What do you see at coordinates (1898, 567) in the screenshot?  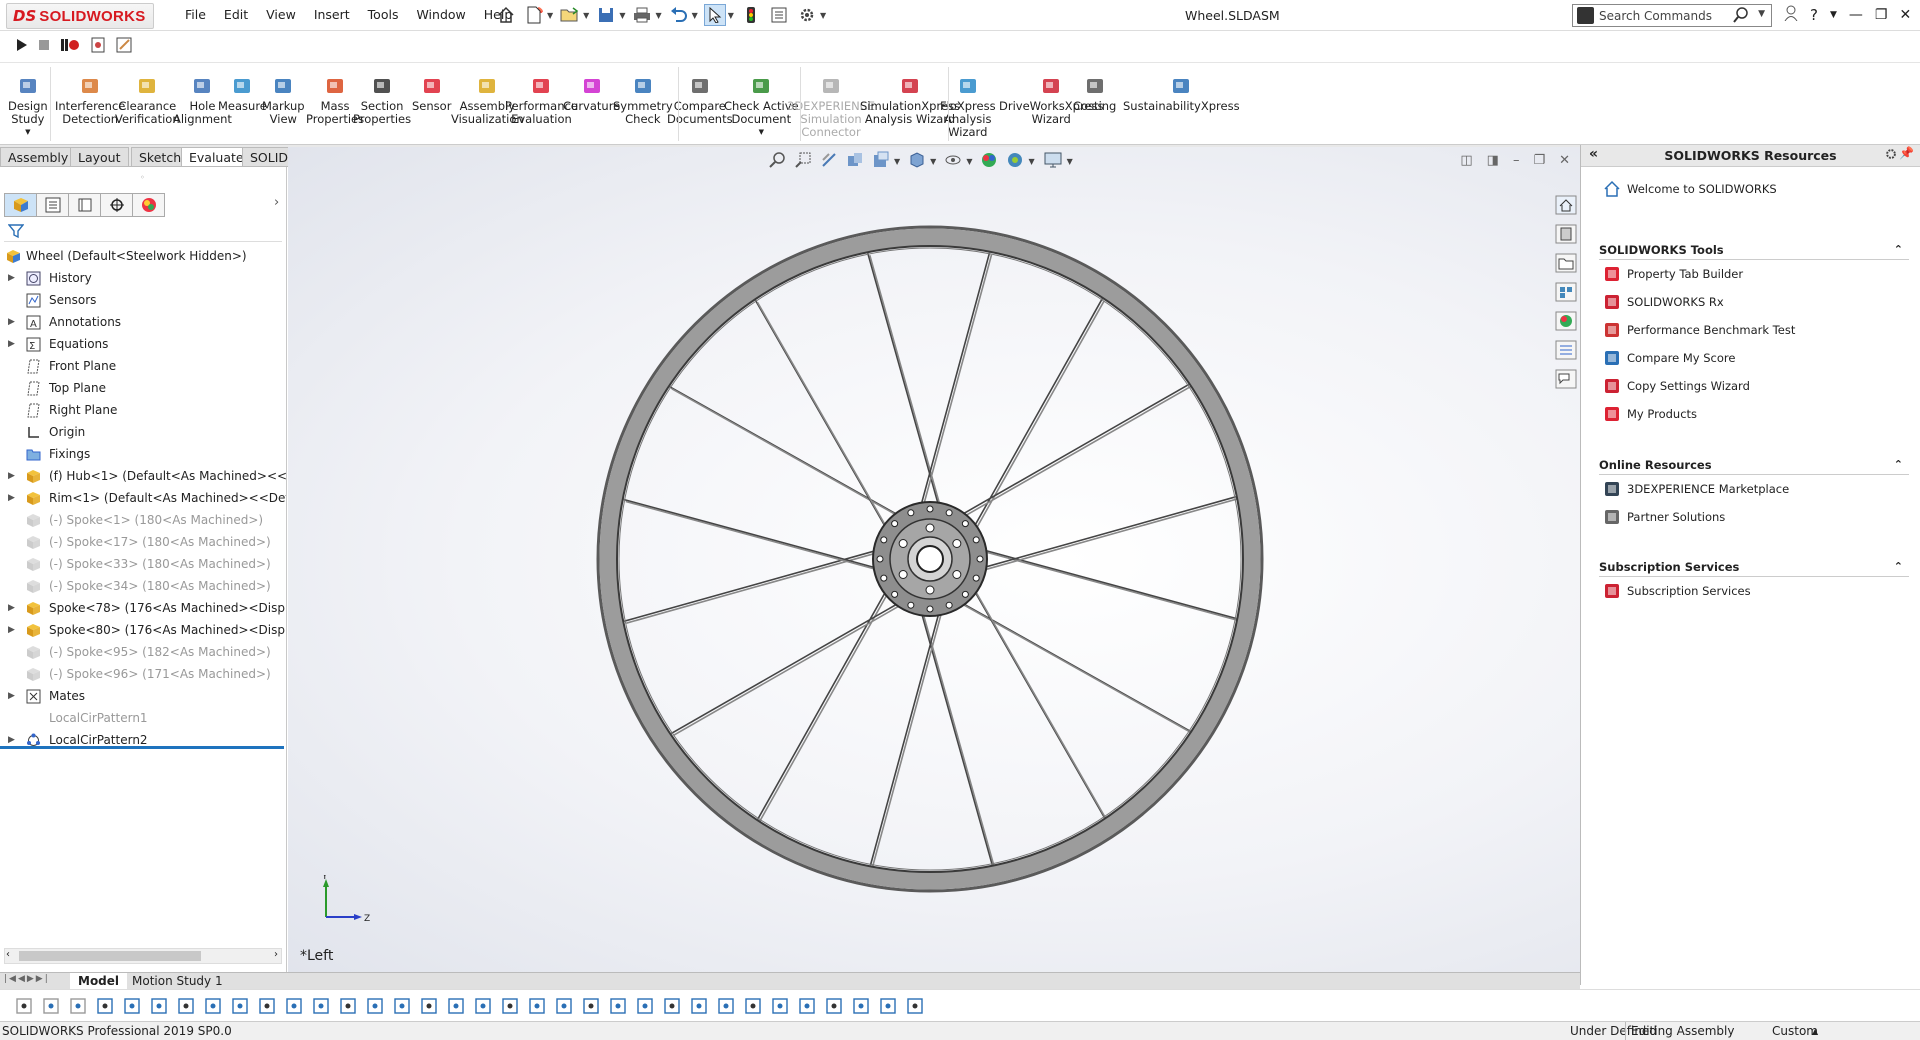 I see `collapse-chevron-icon: ⌃` at bounding box center [1898, 567].